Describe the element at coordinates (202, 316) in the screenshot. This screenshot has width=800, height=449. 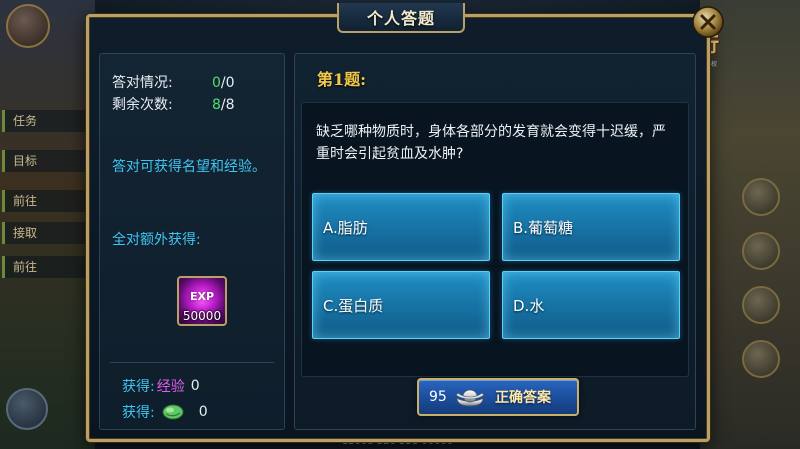
I see `exp-item-count: 50000` at that location.